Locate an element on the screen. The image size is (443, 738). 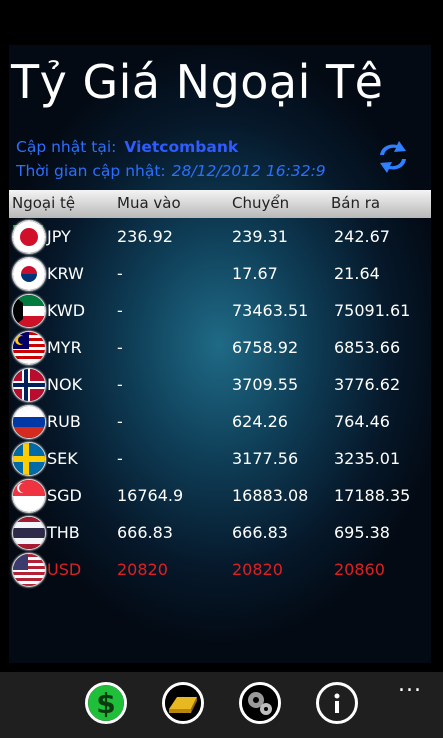
gold-bar-icon is located at coordinates (183, 703).